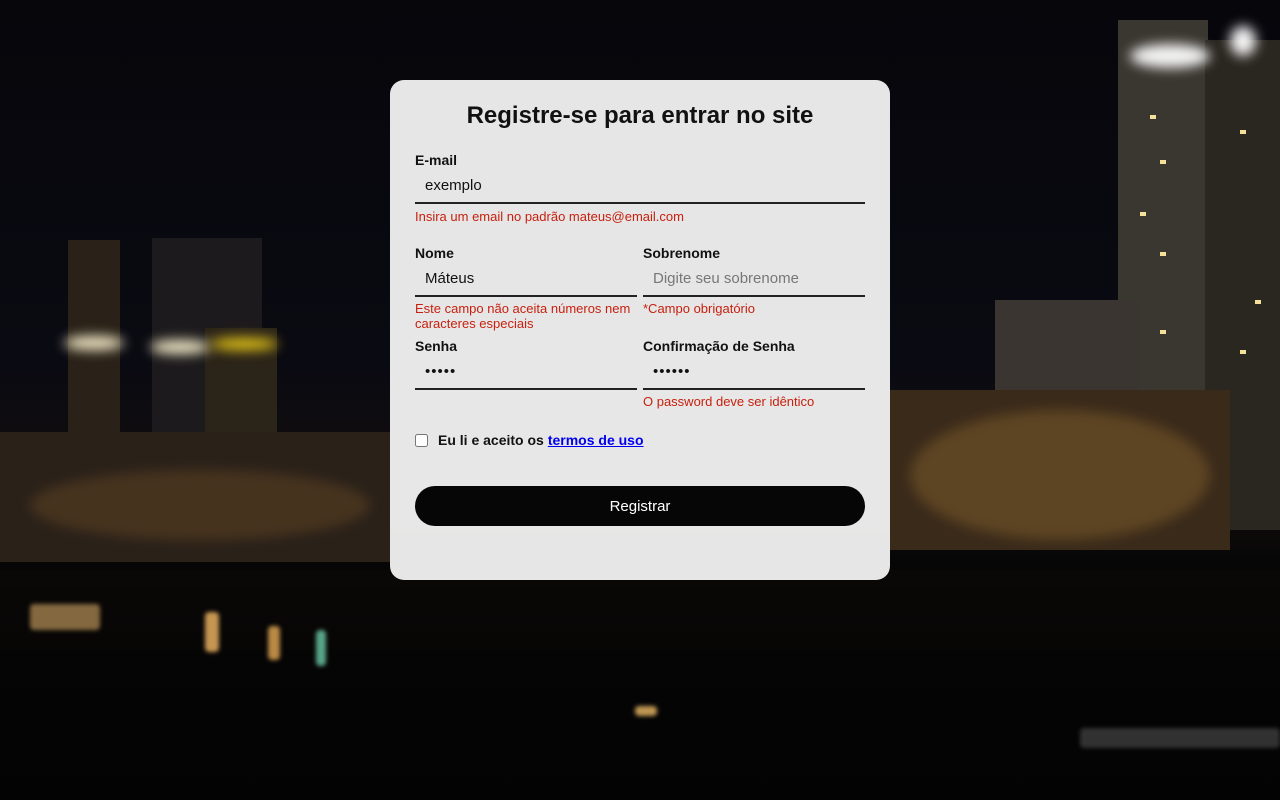 The image size is (1280, 800). I want to click on senha-input, so click(526, 373).